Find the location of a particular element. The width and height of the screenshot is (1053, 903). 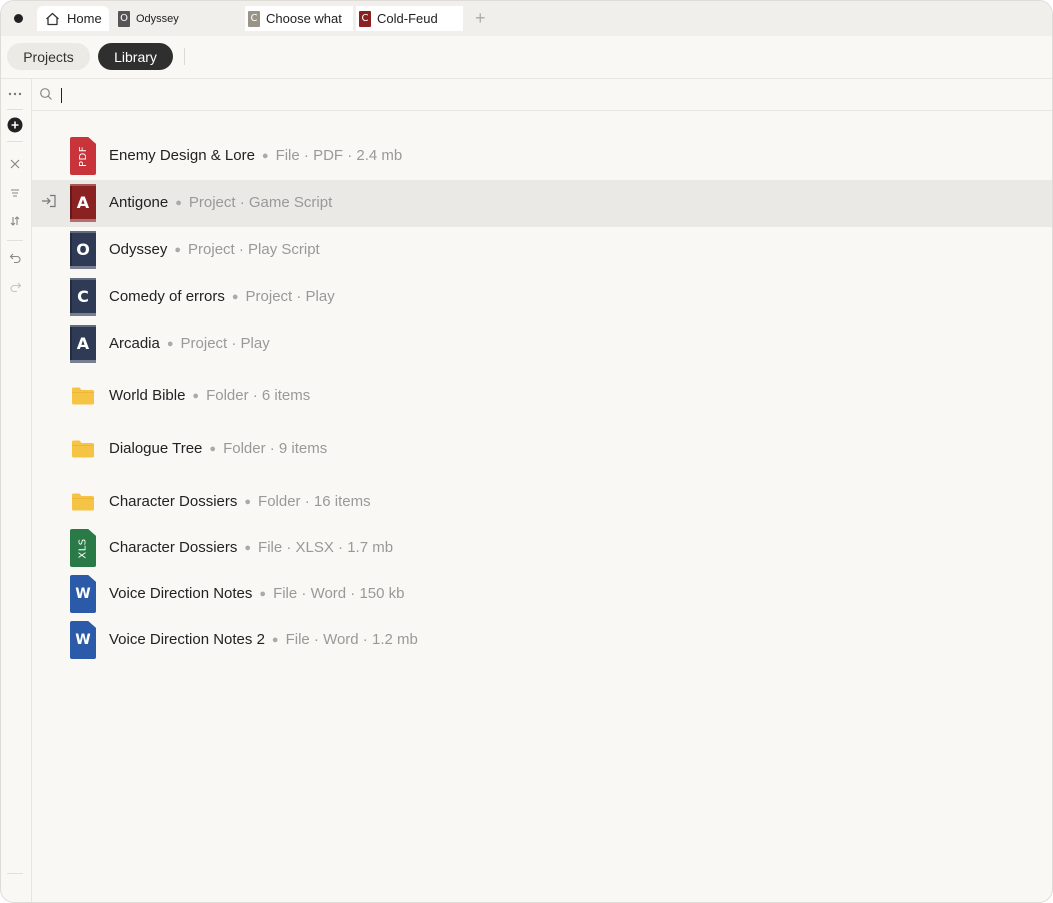

more-dots-icon is located at coordinates (15, 94).